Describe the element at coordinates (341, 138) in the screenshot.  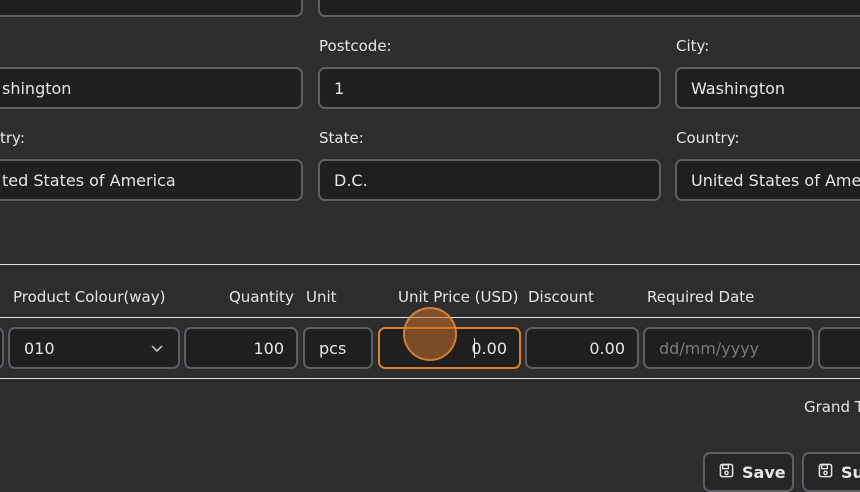
I see `state-label: State:` at that location.